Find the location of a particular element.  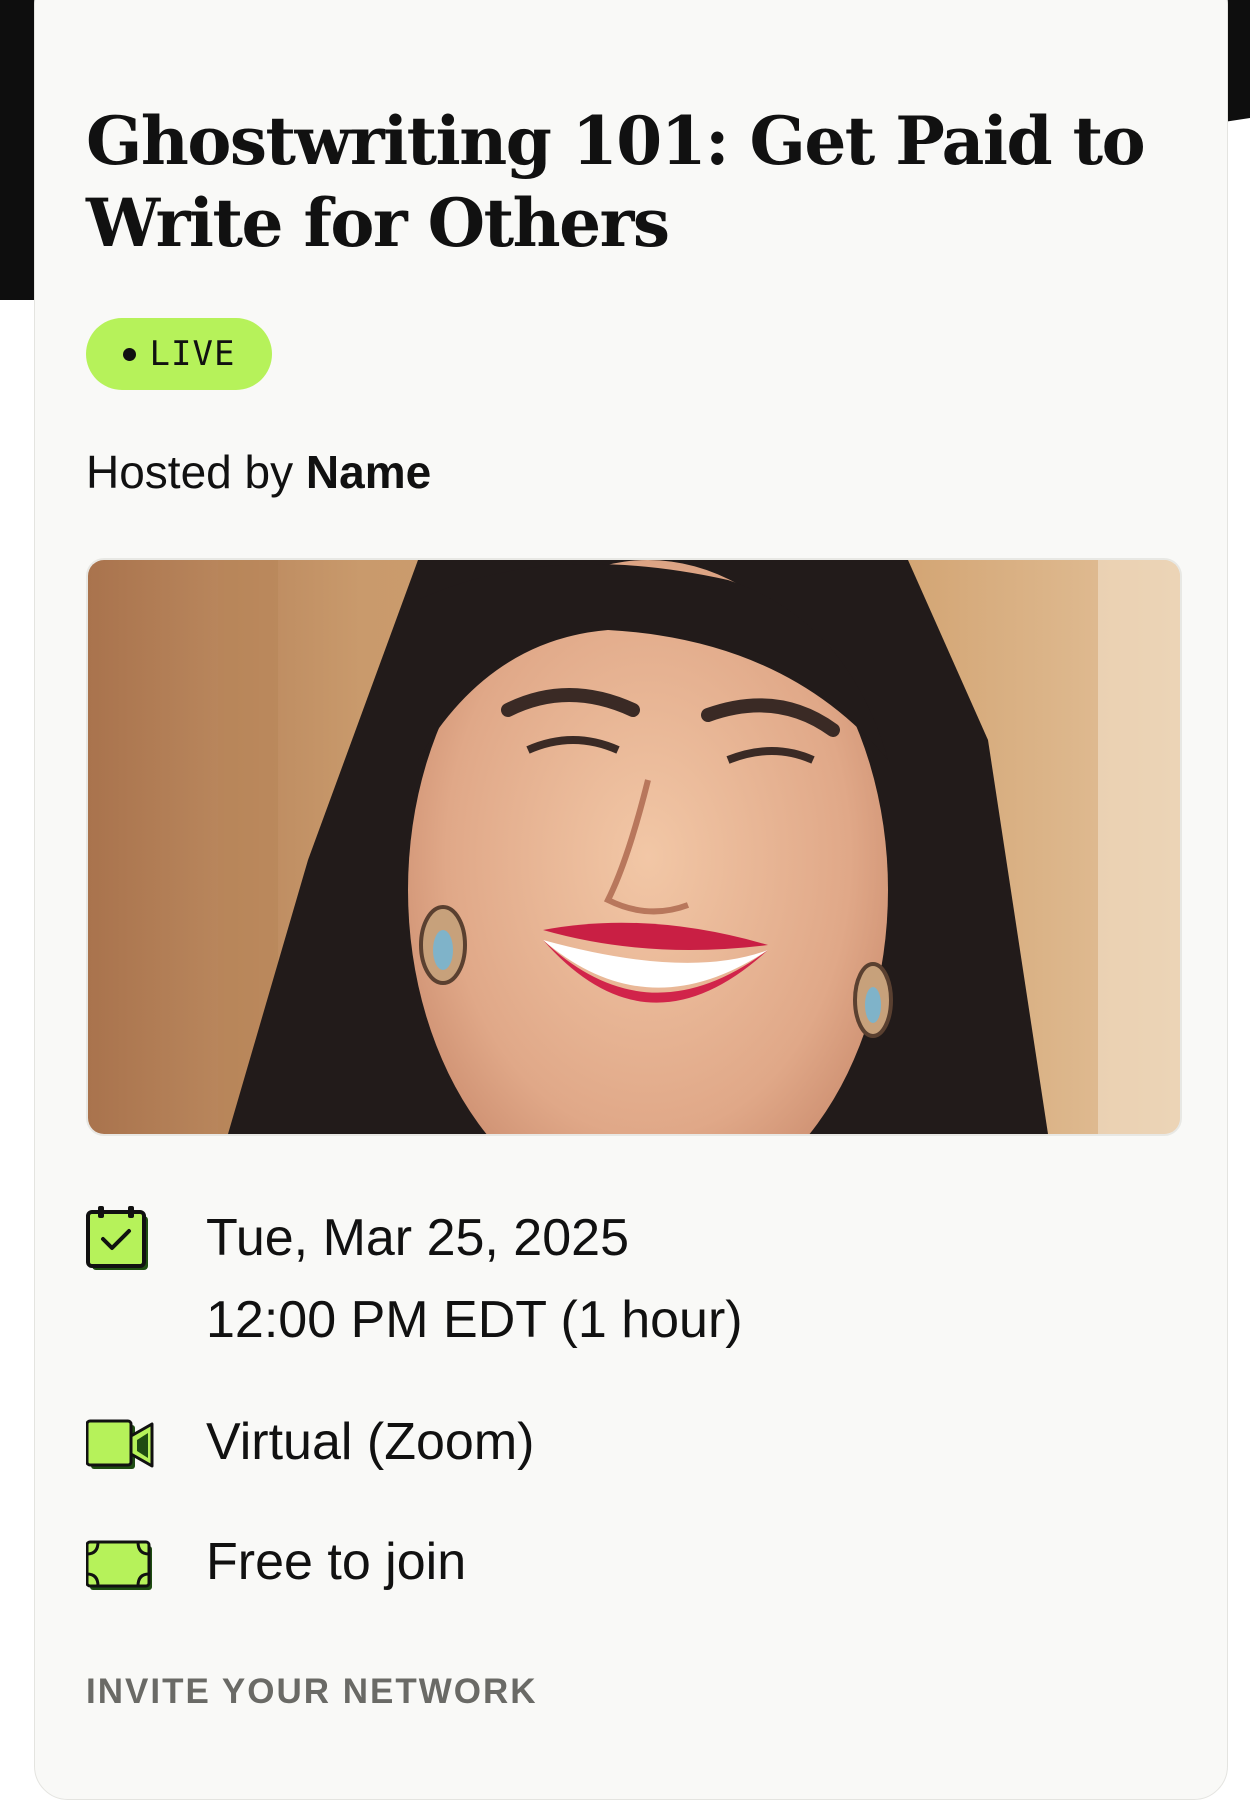

hosted-by-line: Hosted by Name is located at coordinates (258, 472).